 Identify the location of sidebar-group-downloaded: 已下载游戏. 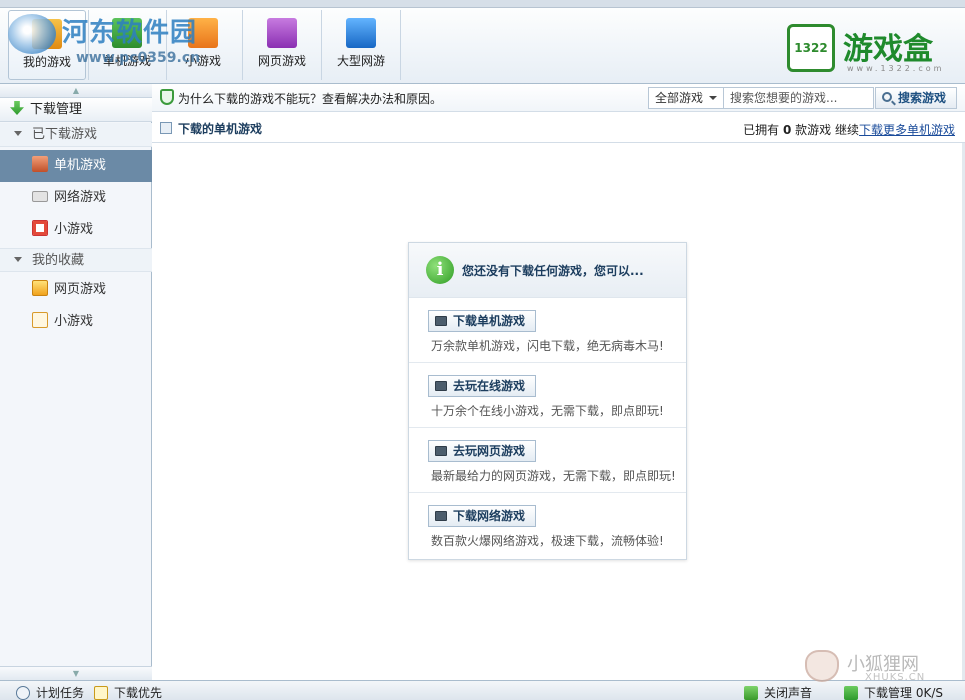
(76, 135).